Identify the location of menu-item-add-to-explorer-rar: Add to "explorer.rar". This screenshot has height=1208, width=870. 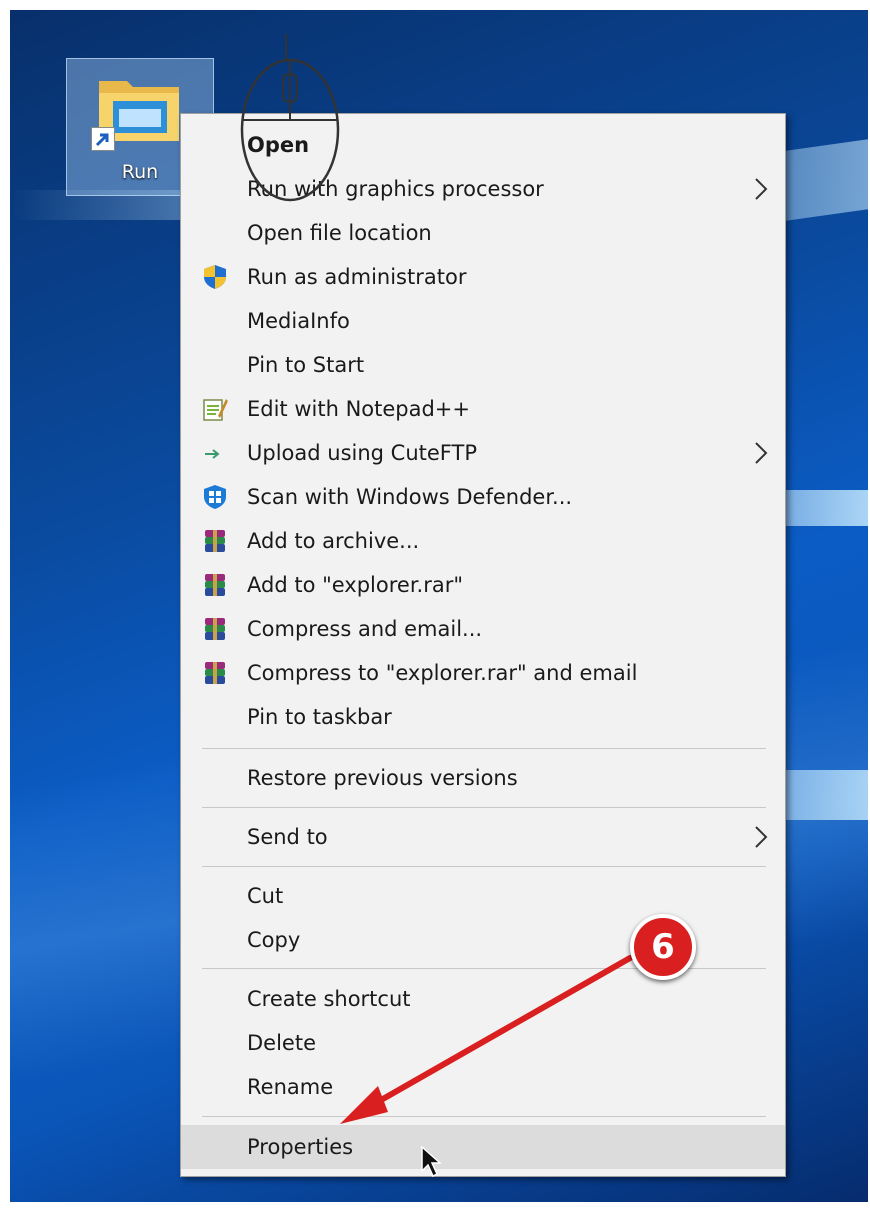
(483, 585).